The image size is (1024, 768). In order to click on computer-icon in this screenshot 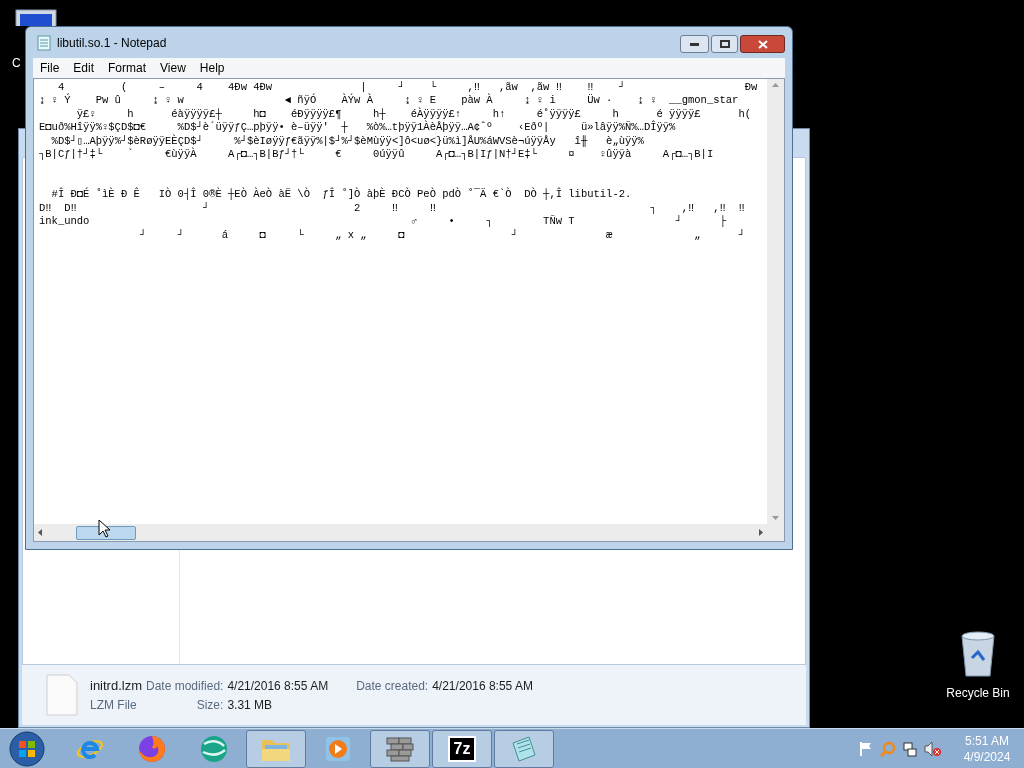, I will do `click(36, 17)`.